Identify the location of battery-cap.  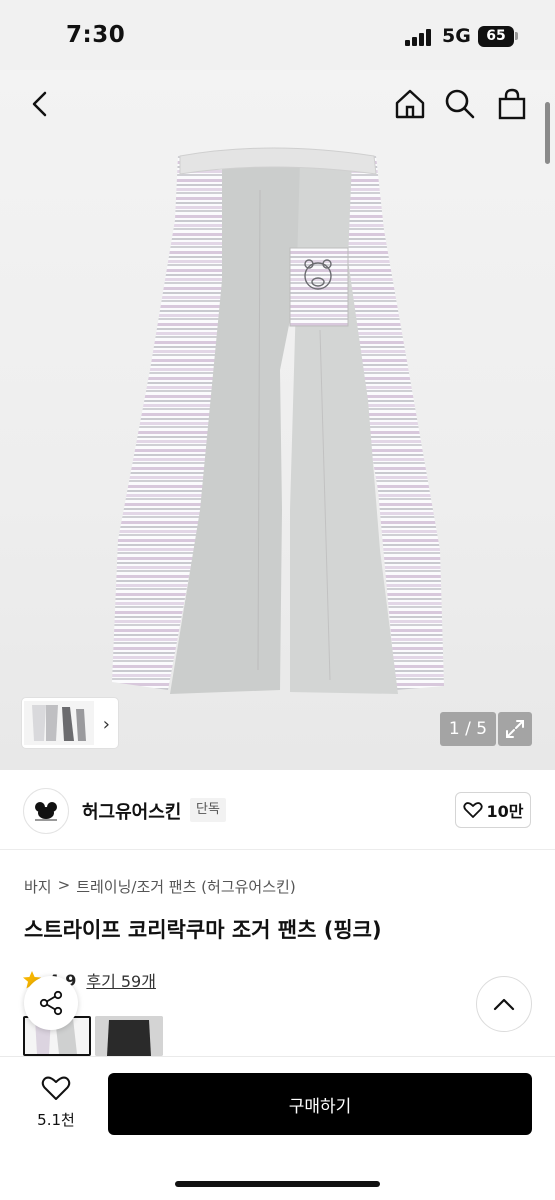
(516, 36).